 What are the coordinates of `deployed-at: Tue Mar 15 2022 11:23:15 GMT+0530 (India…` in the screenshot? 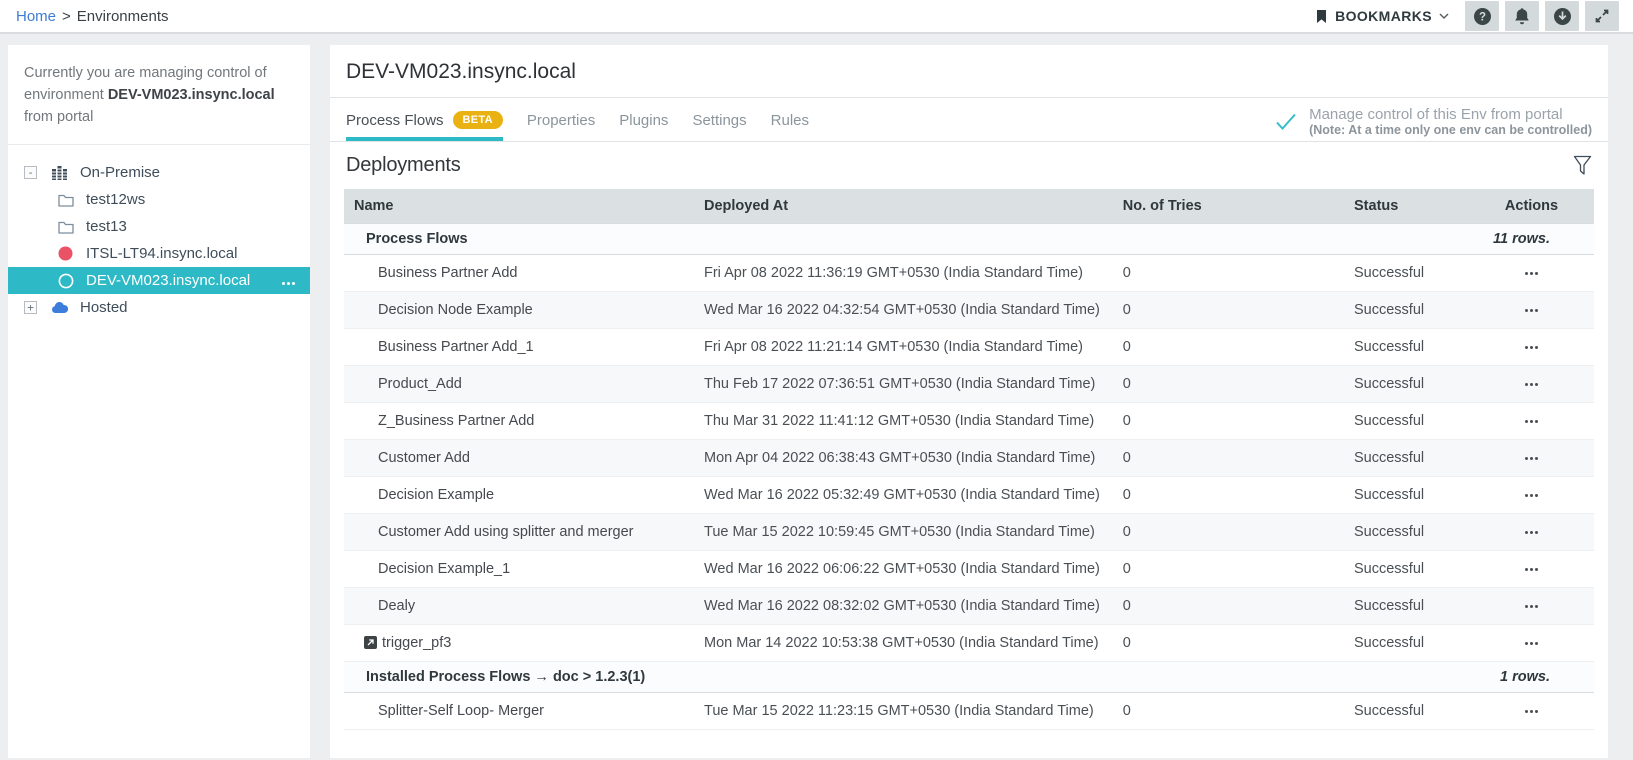 It's located at (903, 711).